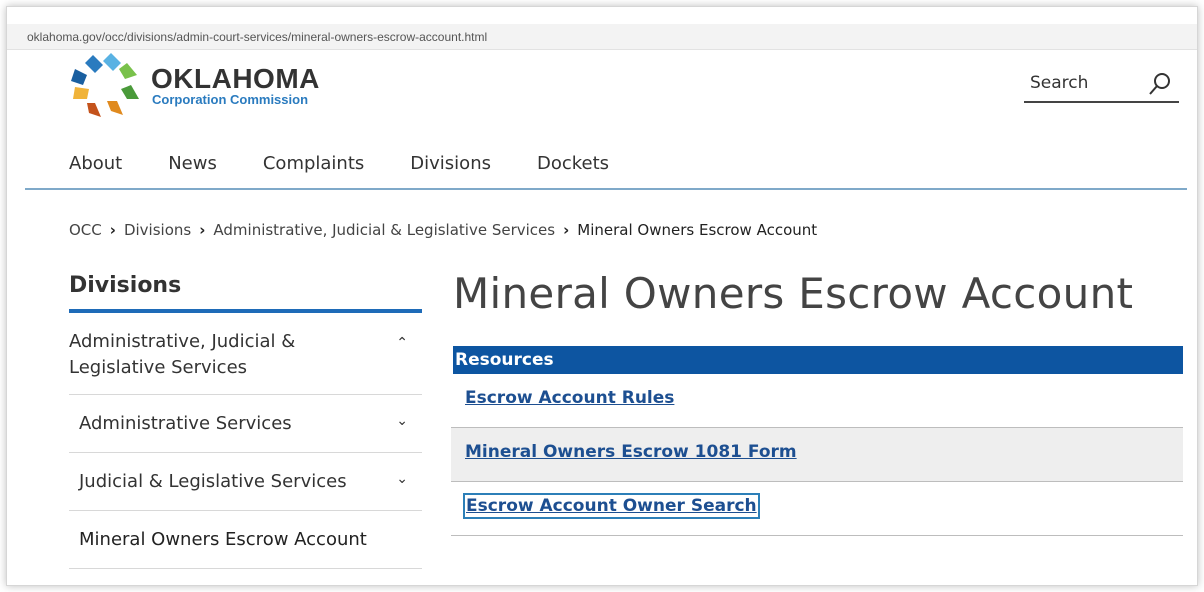  Describe the element at coordinates (817, 455) in the screenshot. I see `resource-row: Mineral Owners Escrow 1081 Form` at that location.